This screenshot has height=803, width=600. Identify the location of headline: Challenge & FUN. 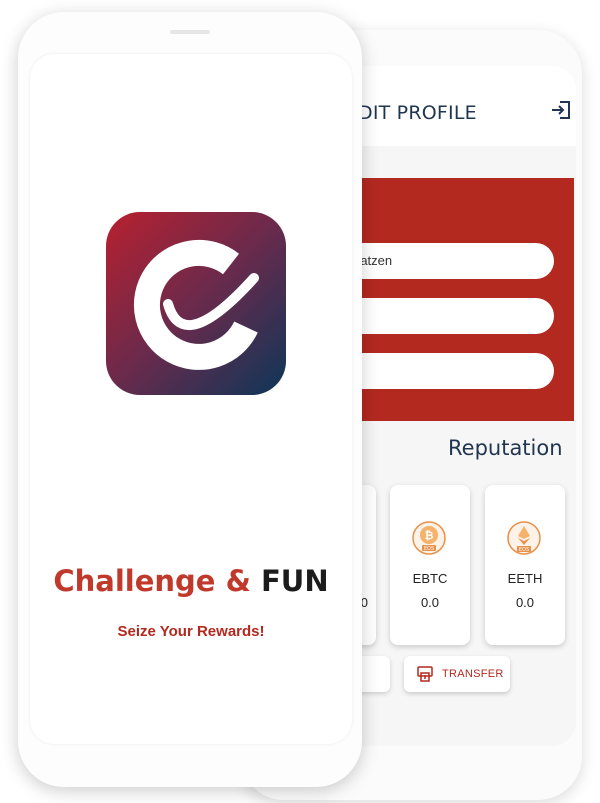
(191, 581).